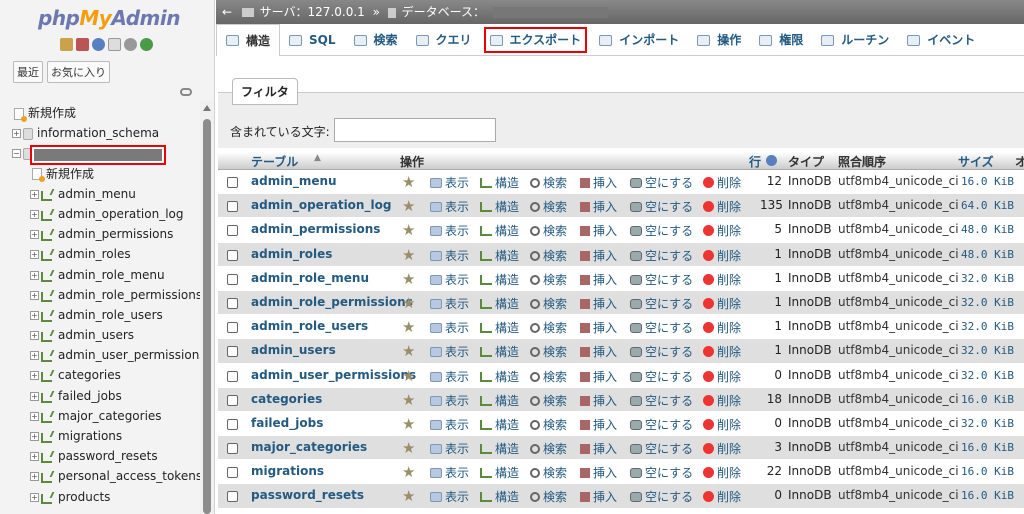 The image size is (1024, 514). I want to click on tree-table-admin_operation_log: + admin_operation_log, so click(106, 214).